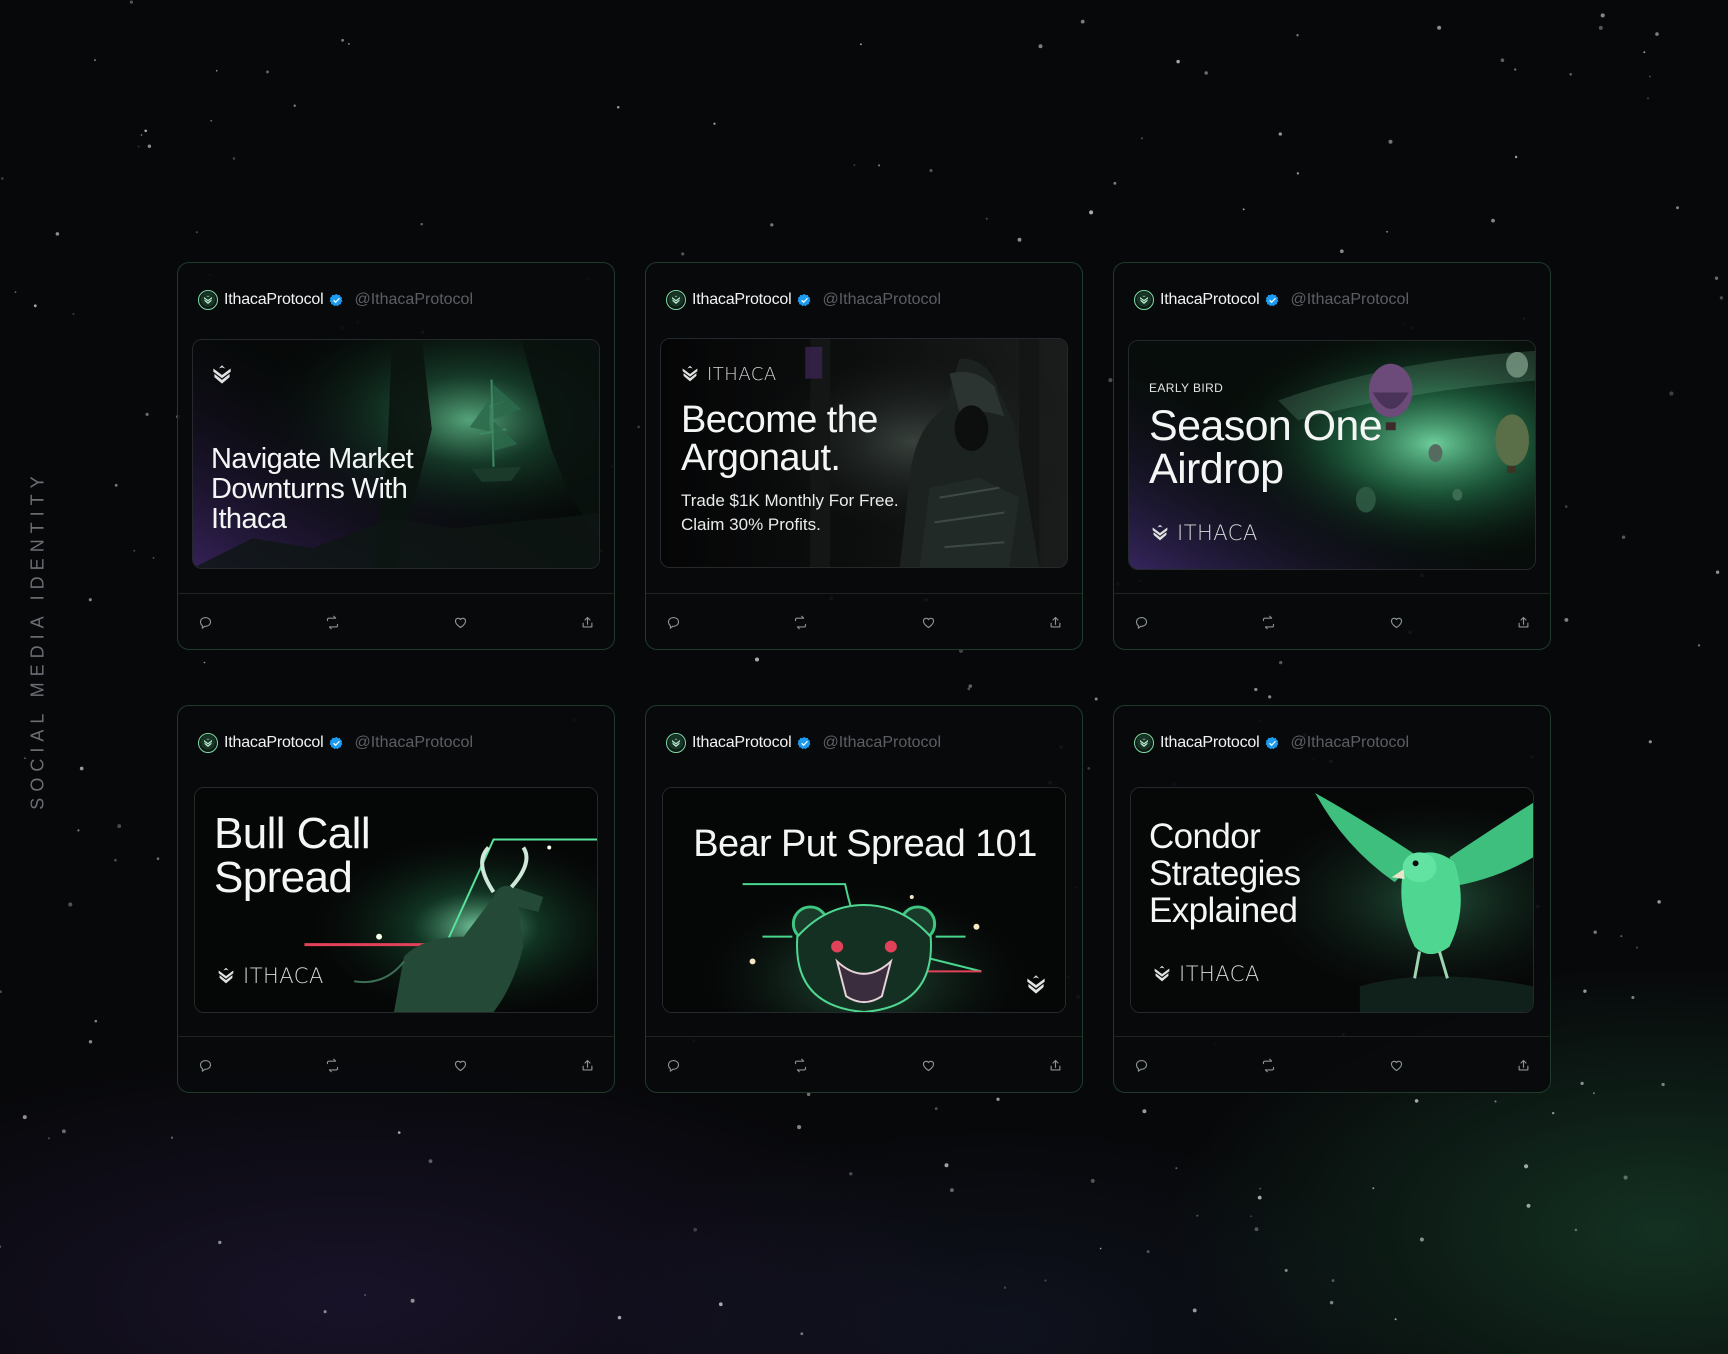 The image size is (1728, 1354). I want to click on tweet-media-image: EARLY BIRD Season One Airdrop ITHACA, so click(1332, 455).